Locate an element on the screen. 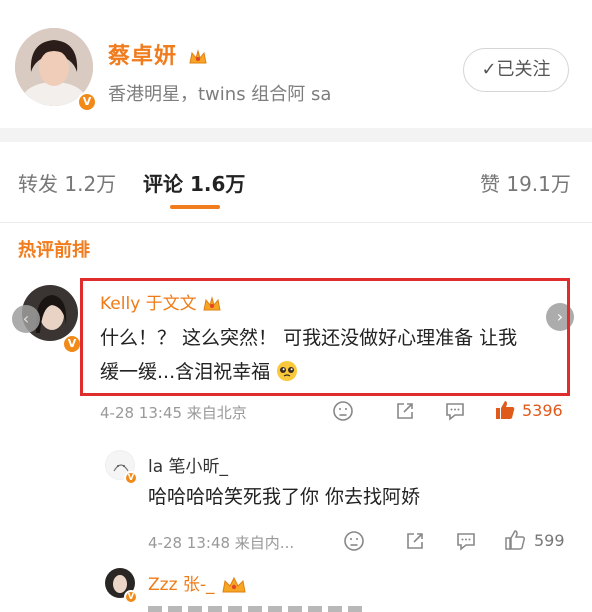 The width and height of the screenshot is (592, 612). reply-author-name: Zzz 张-_ is located at coordinates (181, 585).